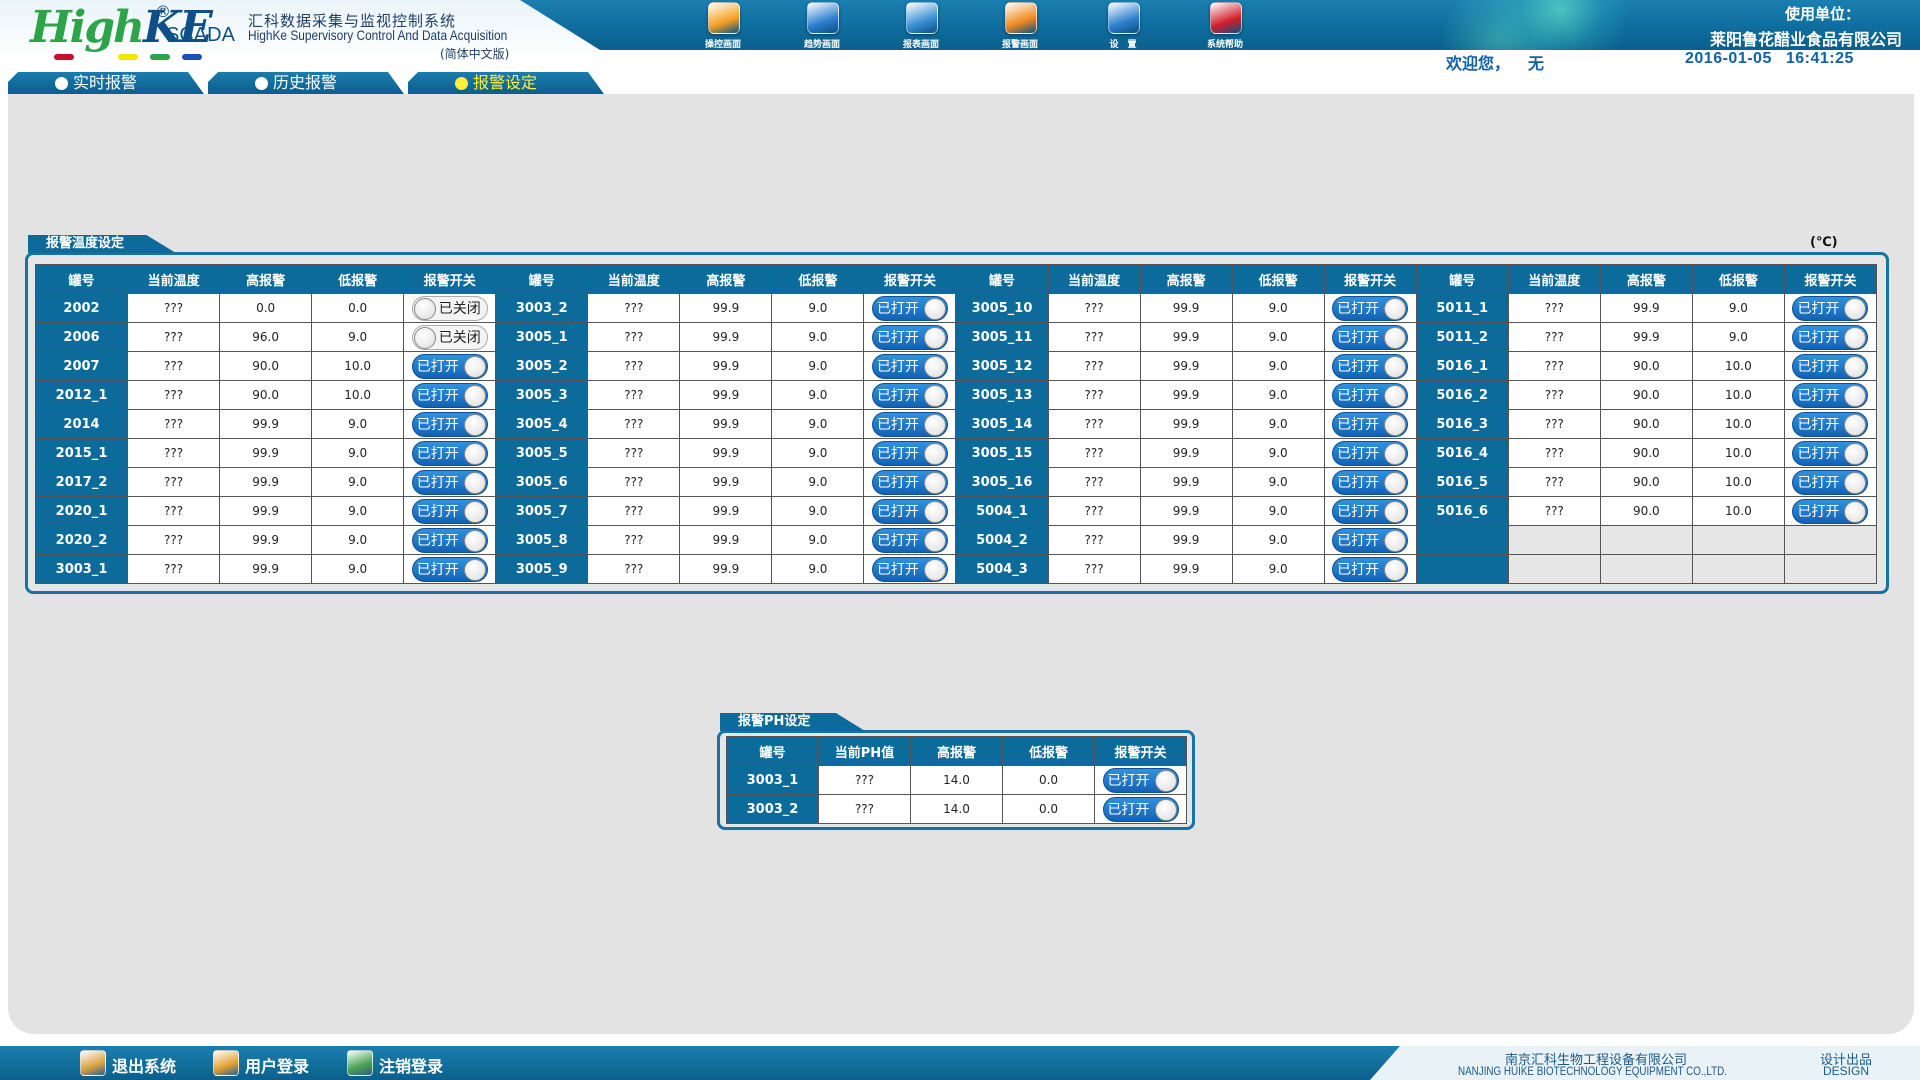 The height and width of the screenshot is (1080, 1920). Describe the element at coordinates (306, 83) in the screenshot. I see `tab-history-alarm: 历史报警` at that location.